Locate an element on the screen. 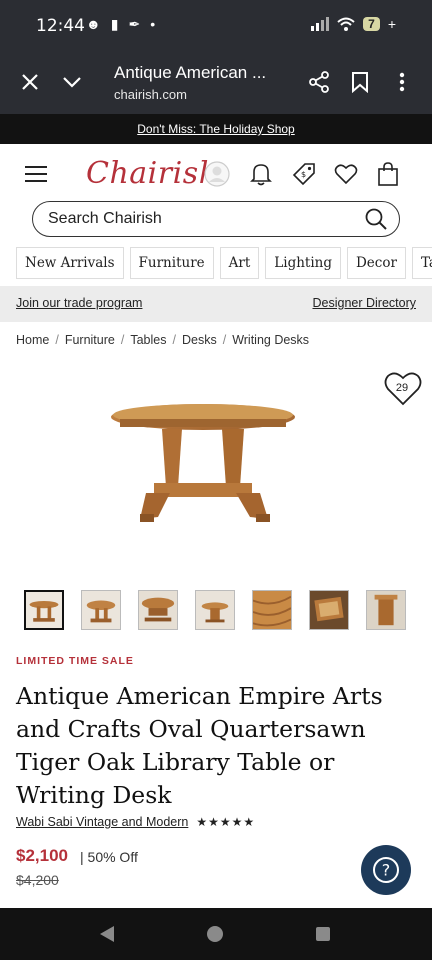 The image size is (432, 960). seller-name-link: Wabi Sabi Vintage and Modern is located at coordinates (102, 822).